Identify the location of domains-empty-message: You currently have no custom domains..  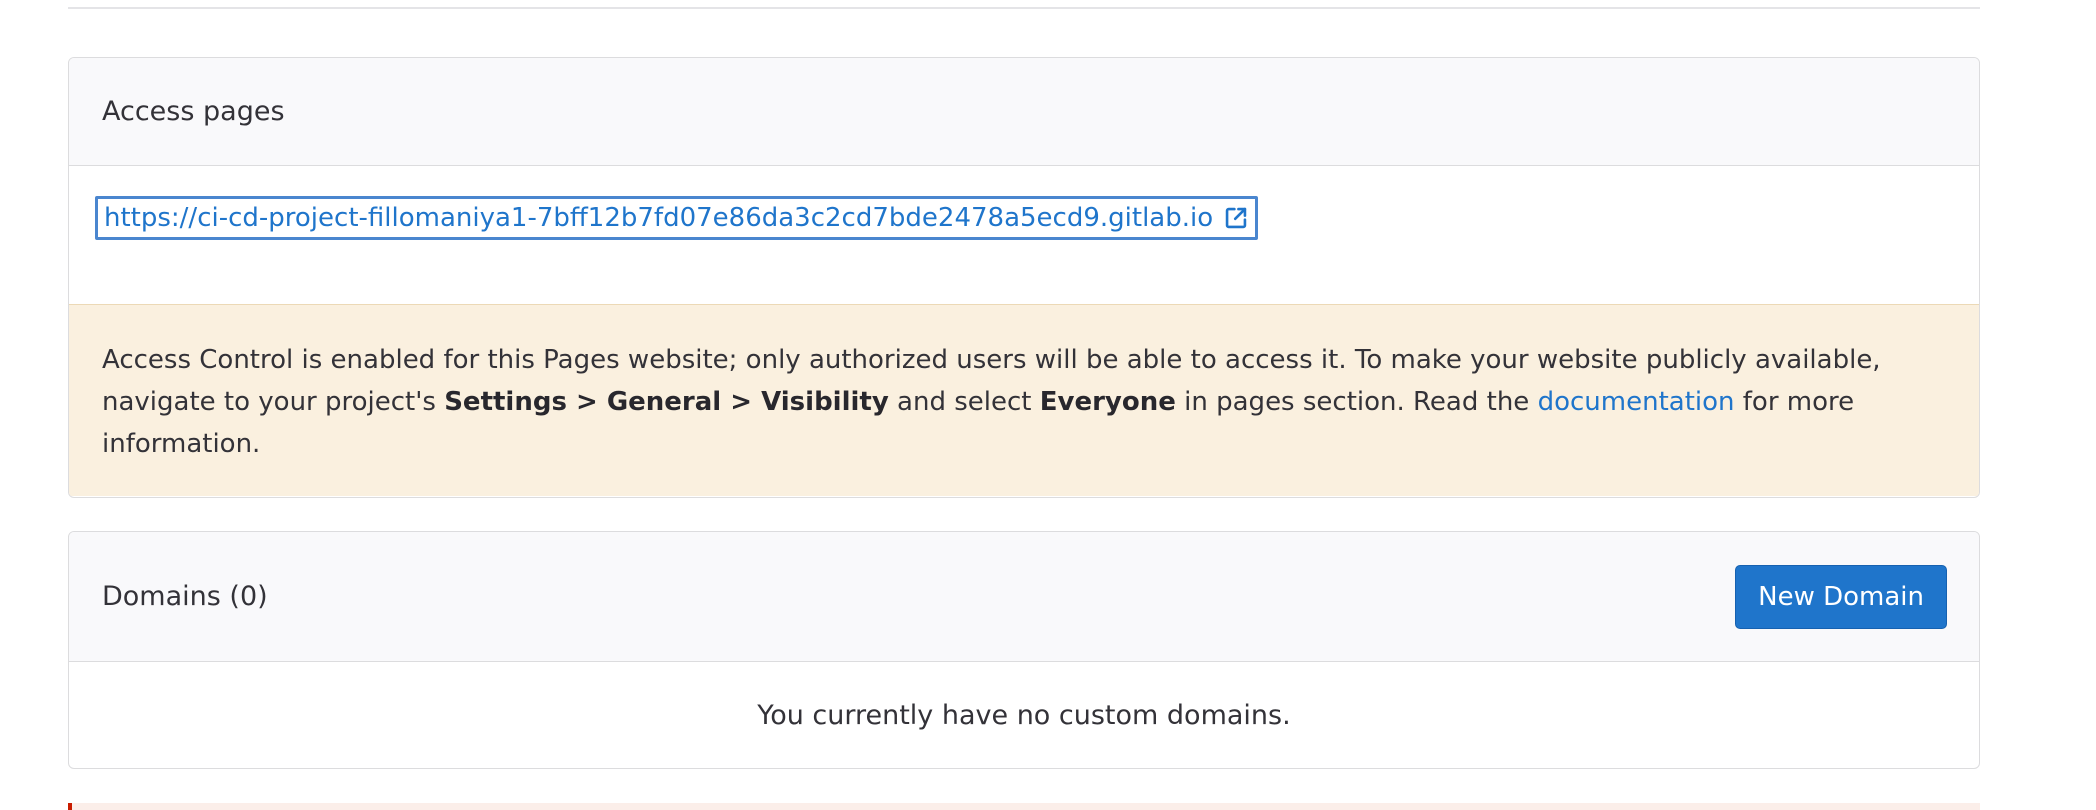
(1024, 715).